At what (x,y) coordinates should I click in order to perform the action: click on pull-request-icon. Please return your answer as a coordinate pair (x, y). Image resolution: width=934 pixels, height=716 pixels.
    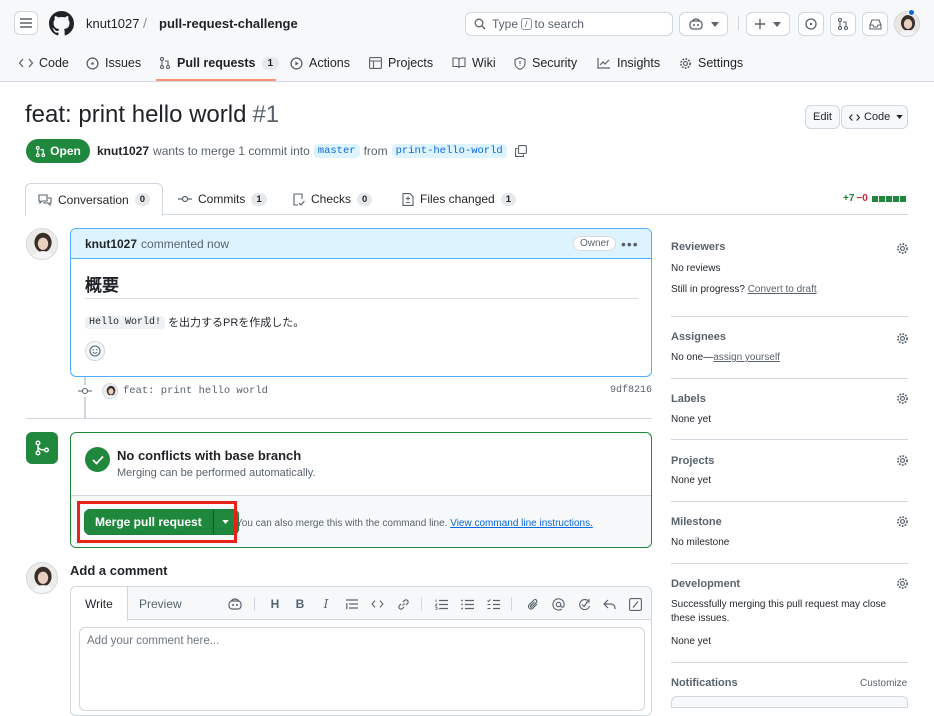
    Looking at the image, I should click on (843, 24).